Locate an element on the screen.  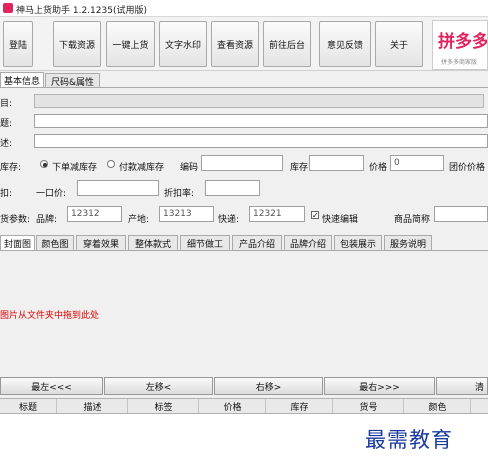
express-label: 快递: is located at coordinates (229, 220).